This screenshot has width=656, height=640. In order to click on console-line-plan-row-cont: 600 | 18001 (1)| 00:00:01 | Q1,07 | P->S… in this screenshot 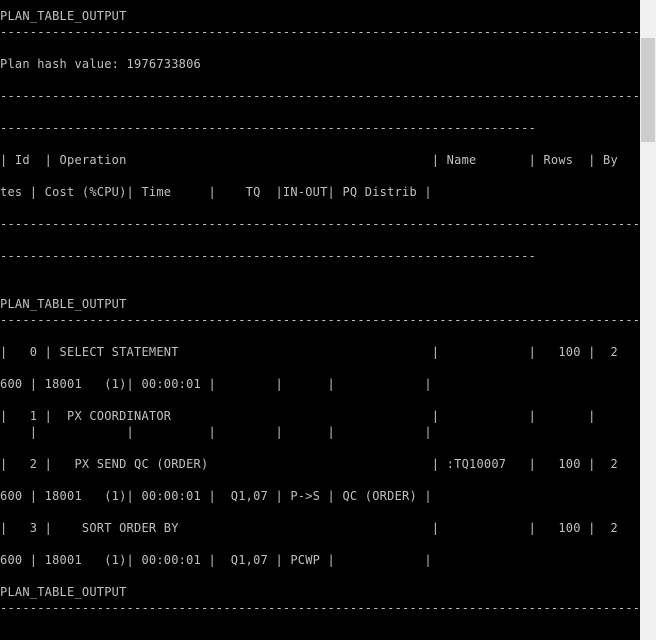, I will do `click(216, 496)`.